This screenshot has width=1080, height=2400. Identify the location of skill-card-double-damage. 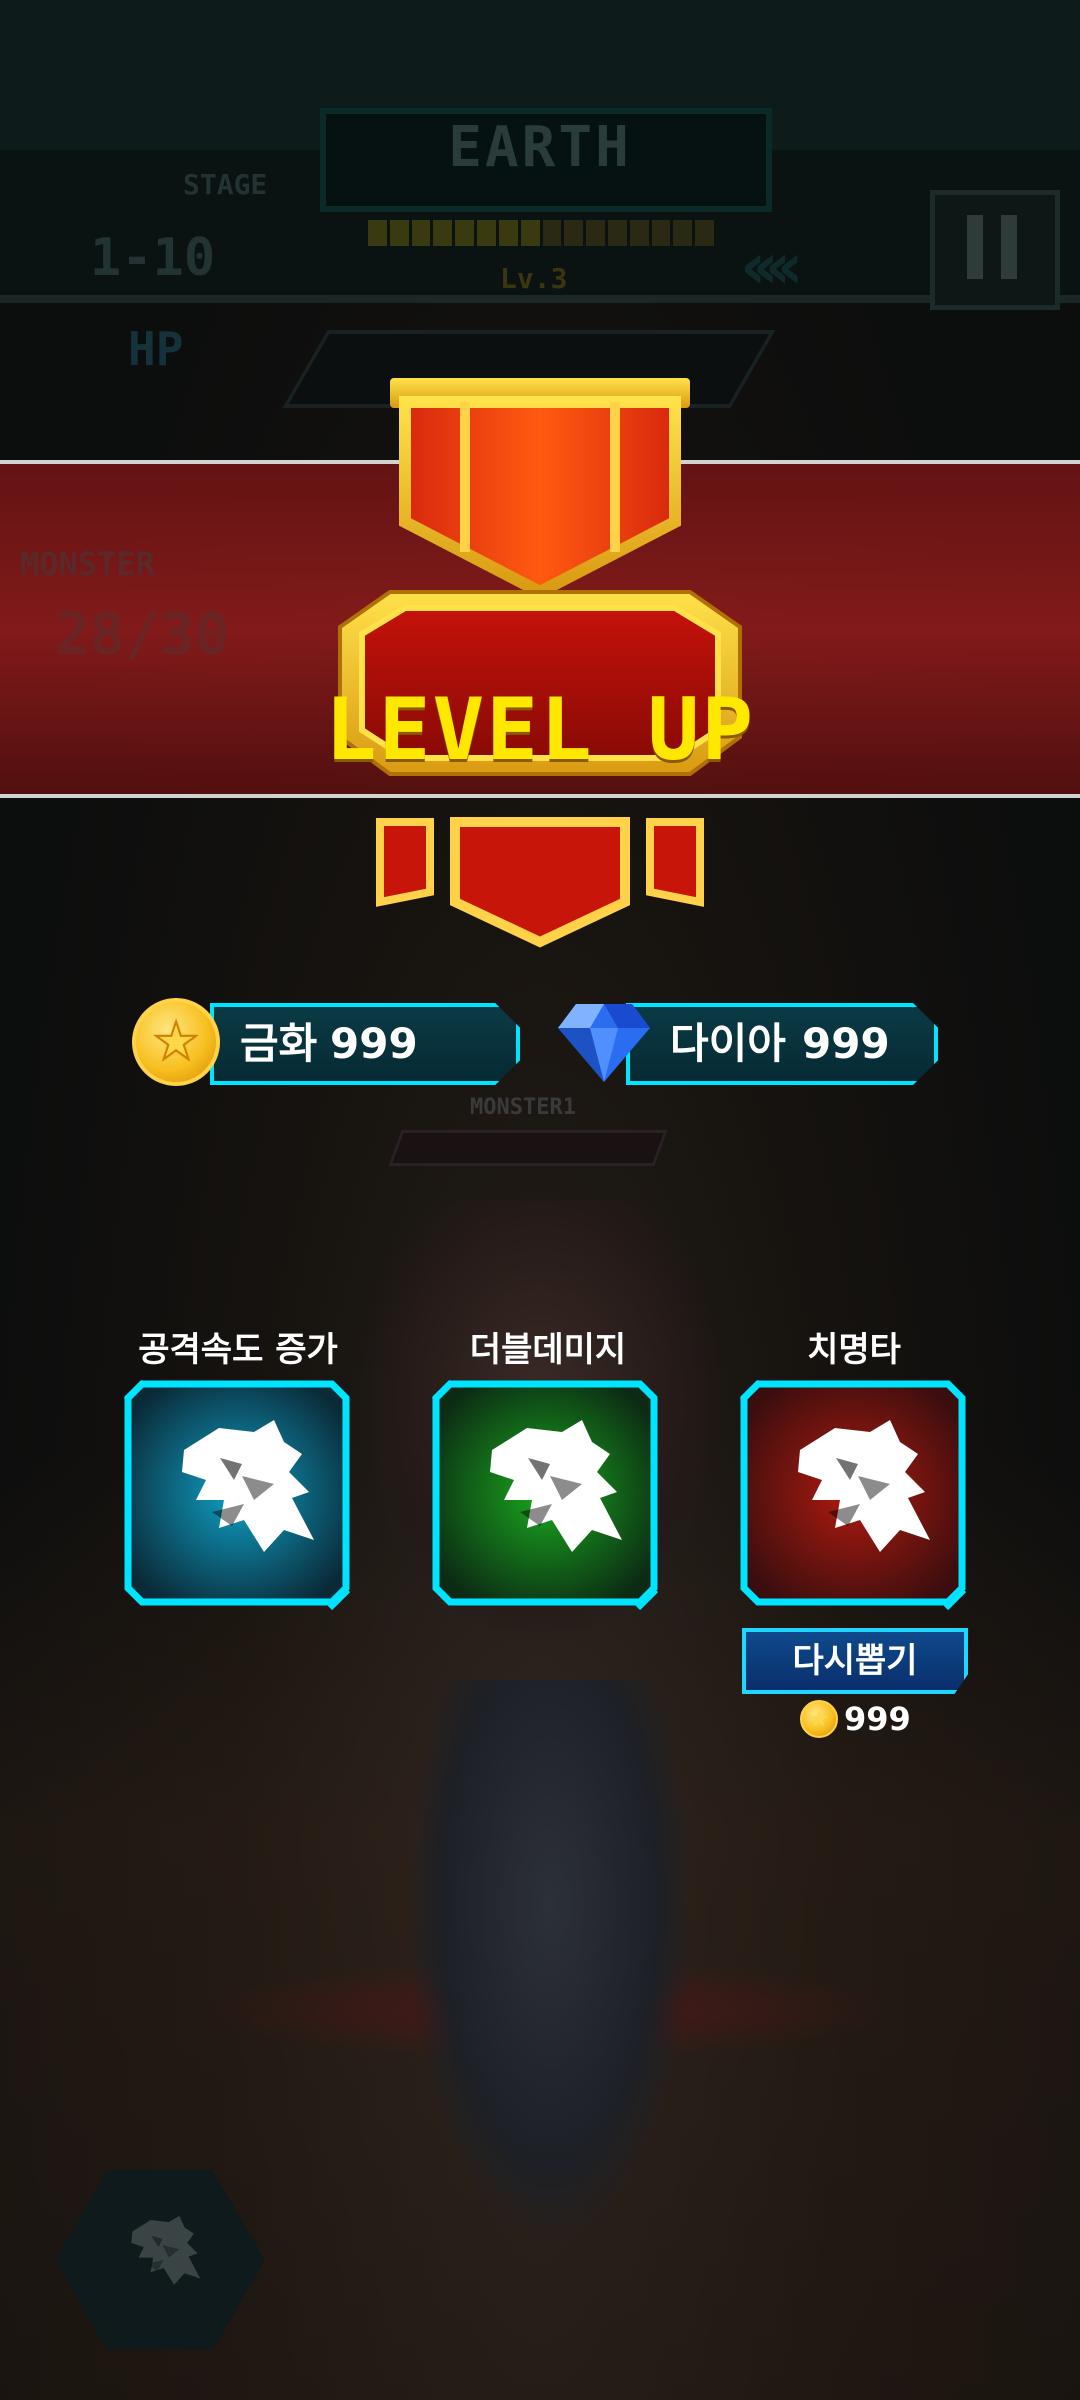
(545, 1495).